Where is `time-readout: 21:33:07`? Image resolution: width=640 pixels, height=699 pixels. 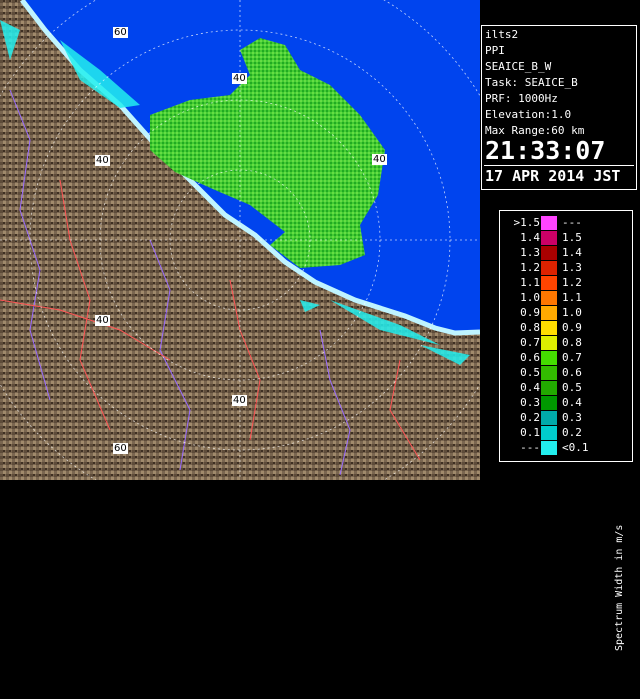 time-readout: 21:33:07 is located at coordinates (545, 150).